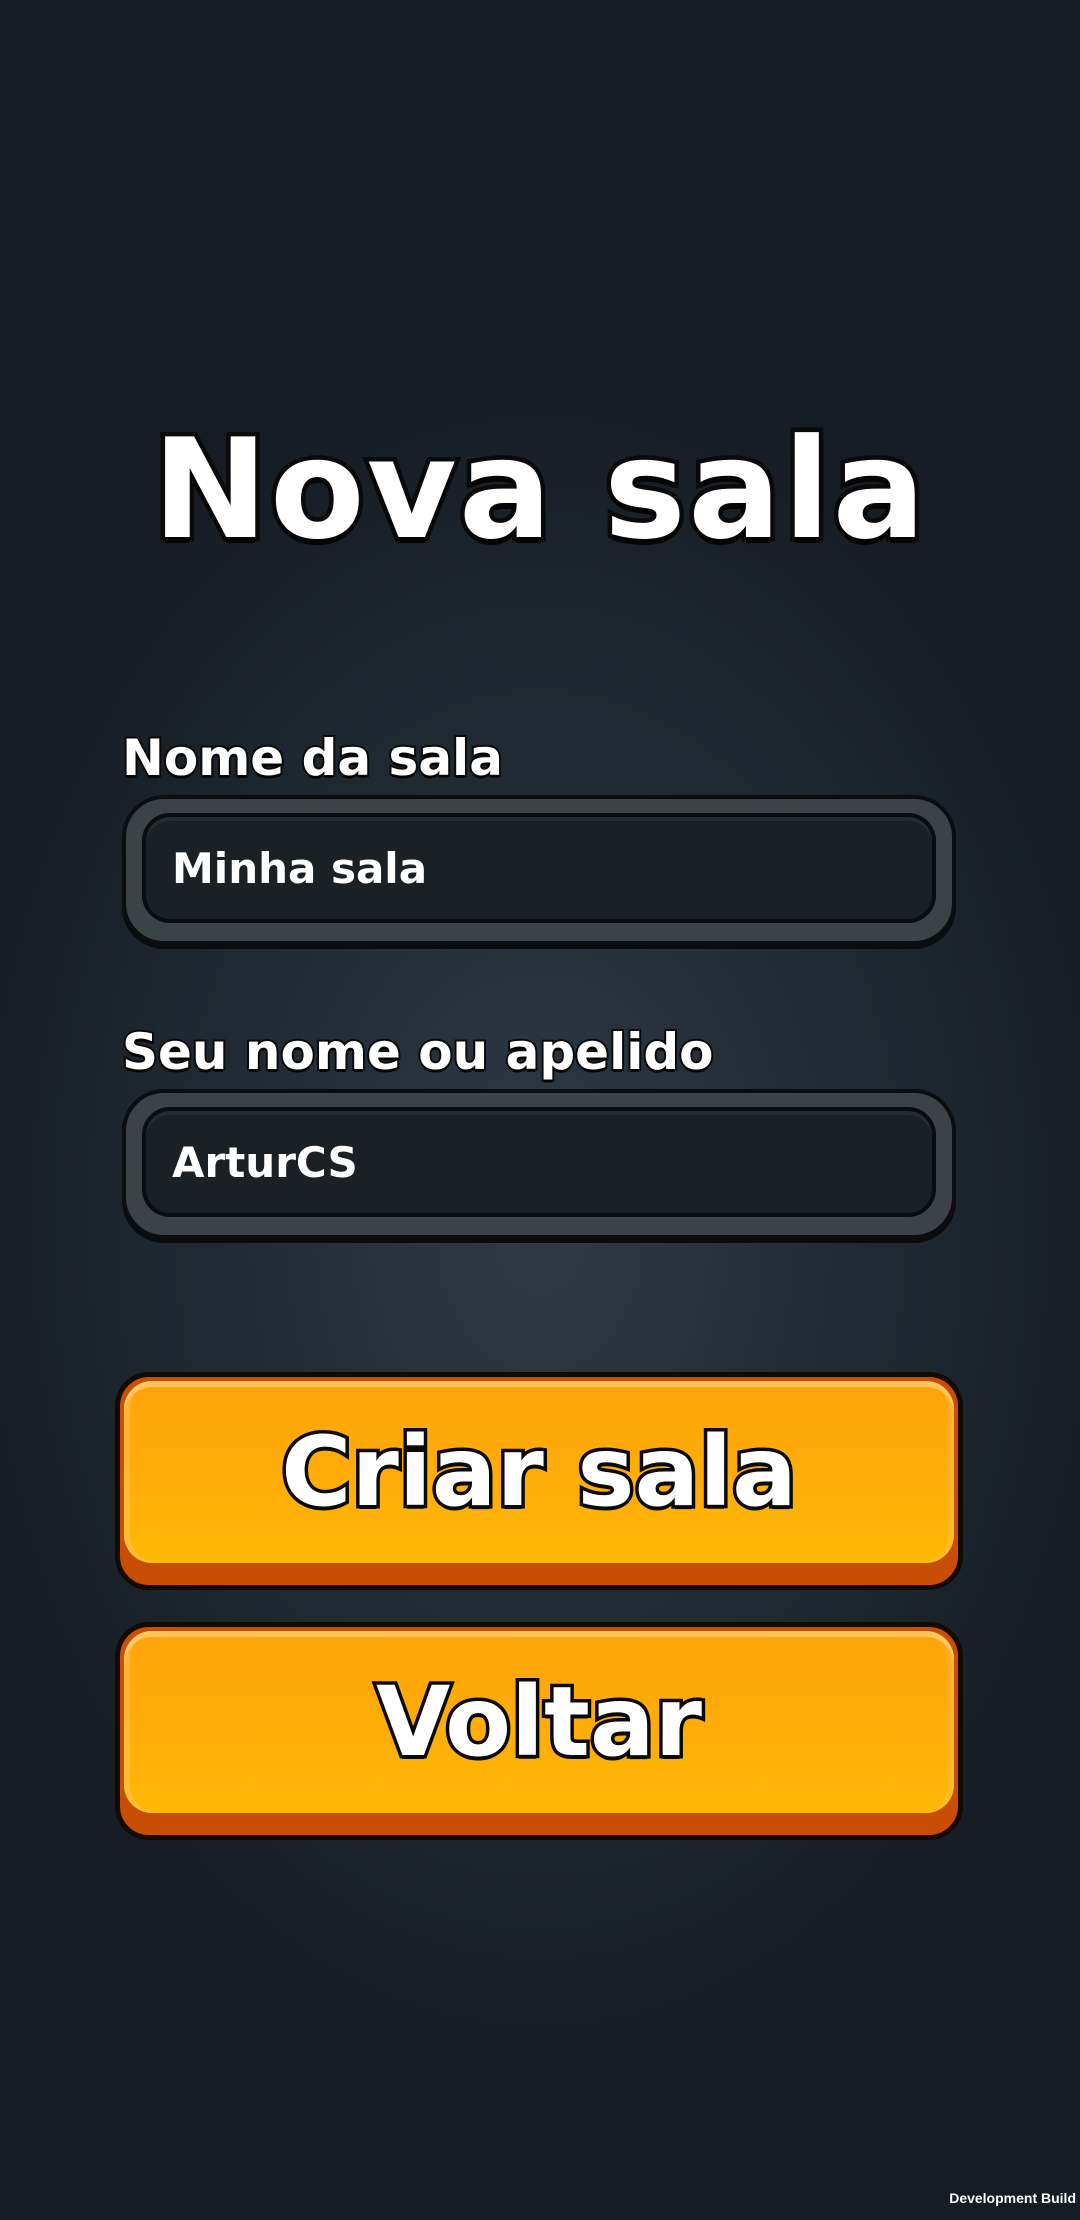 This screenshot has width=1080, height=2220. I want to click on nickname-input, so click(539, 1162).